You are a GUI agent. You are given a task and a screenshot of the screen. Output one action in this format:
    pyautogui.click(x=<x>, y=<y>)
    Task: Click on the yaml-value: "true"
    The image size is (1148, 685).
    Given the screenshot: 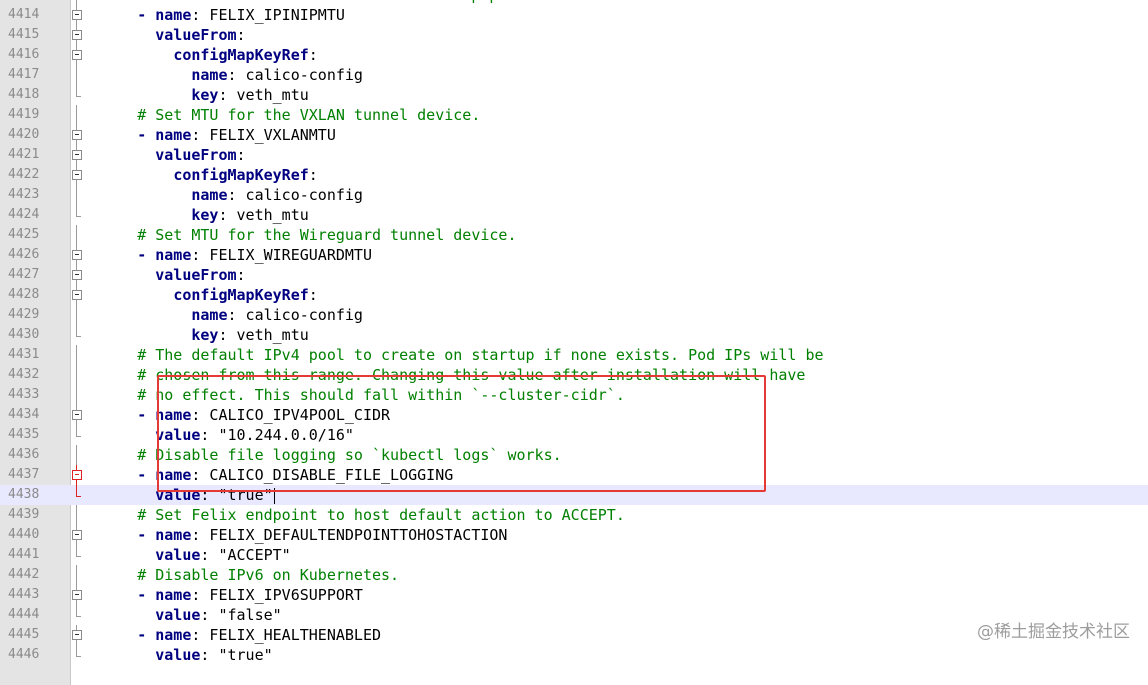 What is the action you would take?
    pyautogui.click(x=241, y=655)
    